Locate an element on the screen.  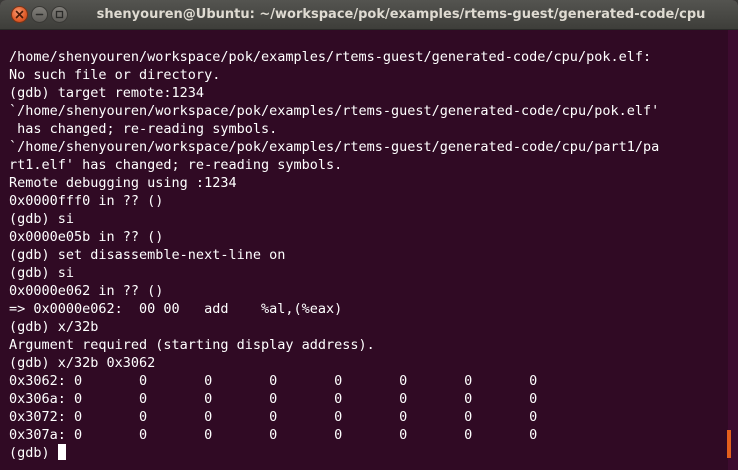
terminal-line: (gdb) x/32b is located at coordinates (54, 327).